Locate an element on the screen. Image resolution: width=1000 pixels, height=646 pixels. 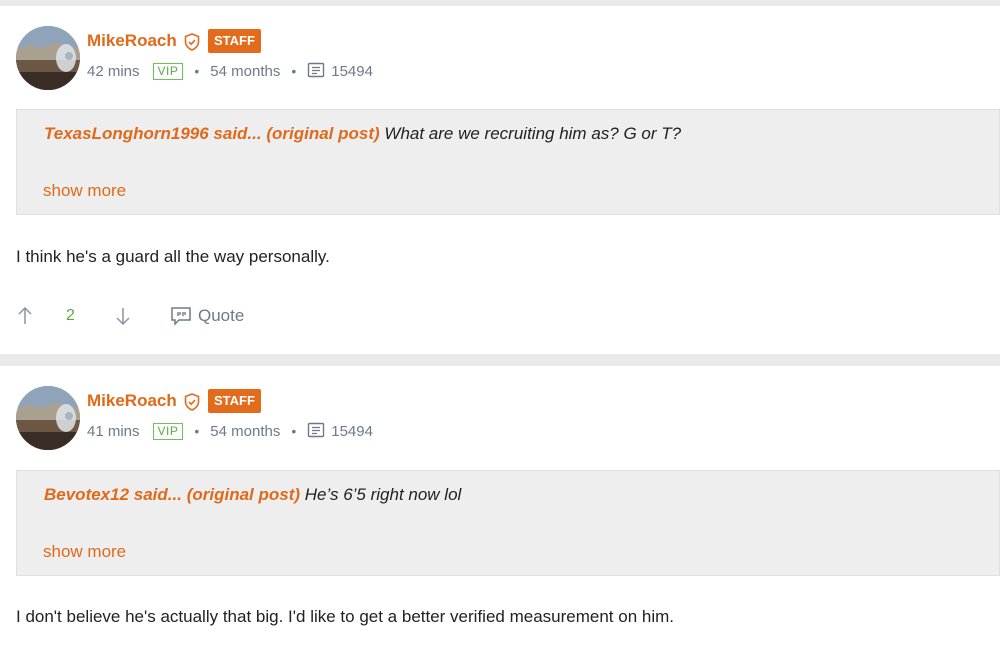
vote-count: 2 is located at coordinates (70, 315).